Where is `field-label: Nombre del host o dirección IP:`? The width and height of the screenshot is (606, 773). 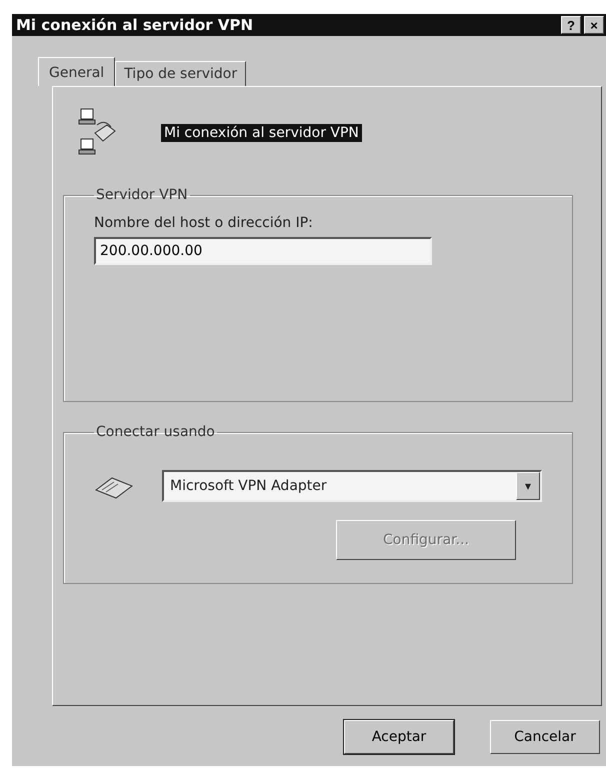
field-label: Nombre del host o dirección IP: is located at coordinates (204, 223).